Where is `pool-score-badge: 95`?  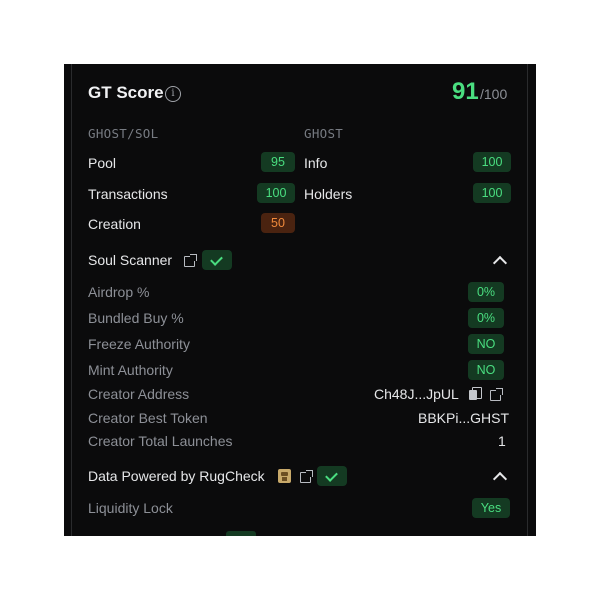
pool-score-badge: 95 is located at coordinates (278, 162).